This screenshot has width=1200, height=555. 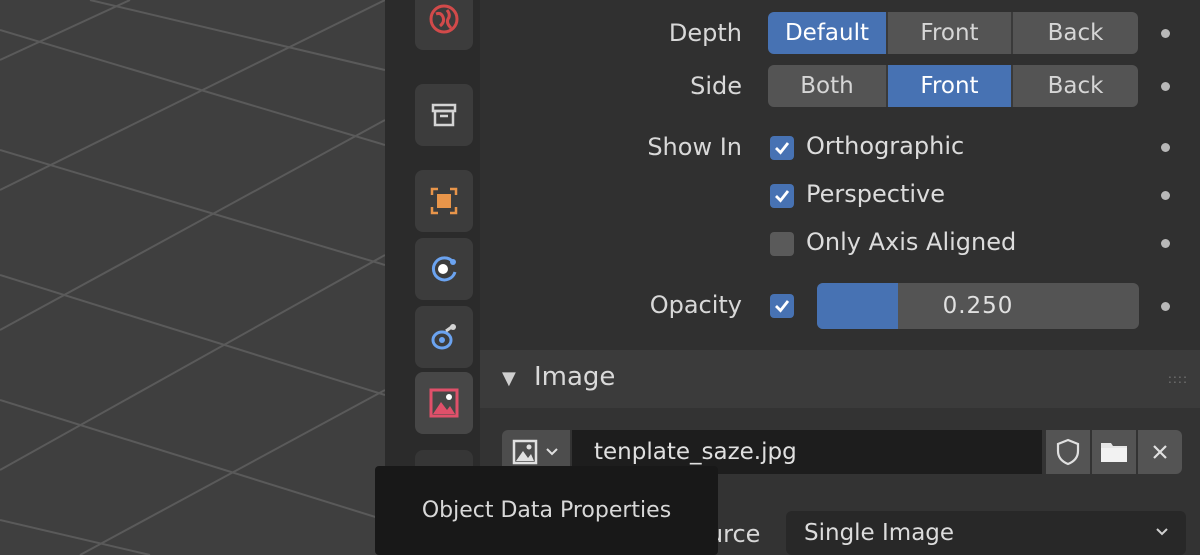 I want to click on depth-selector: Default Front Back, so click(x=953, y=33).